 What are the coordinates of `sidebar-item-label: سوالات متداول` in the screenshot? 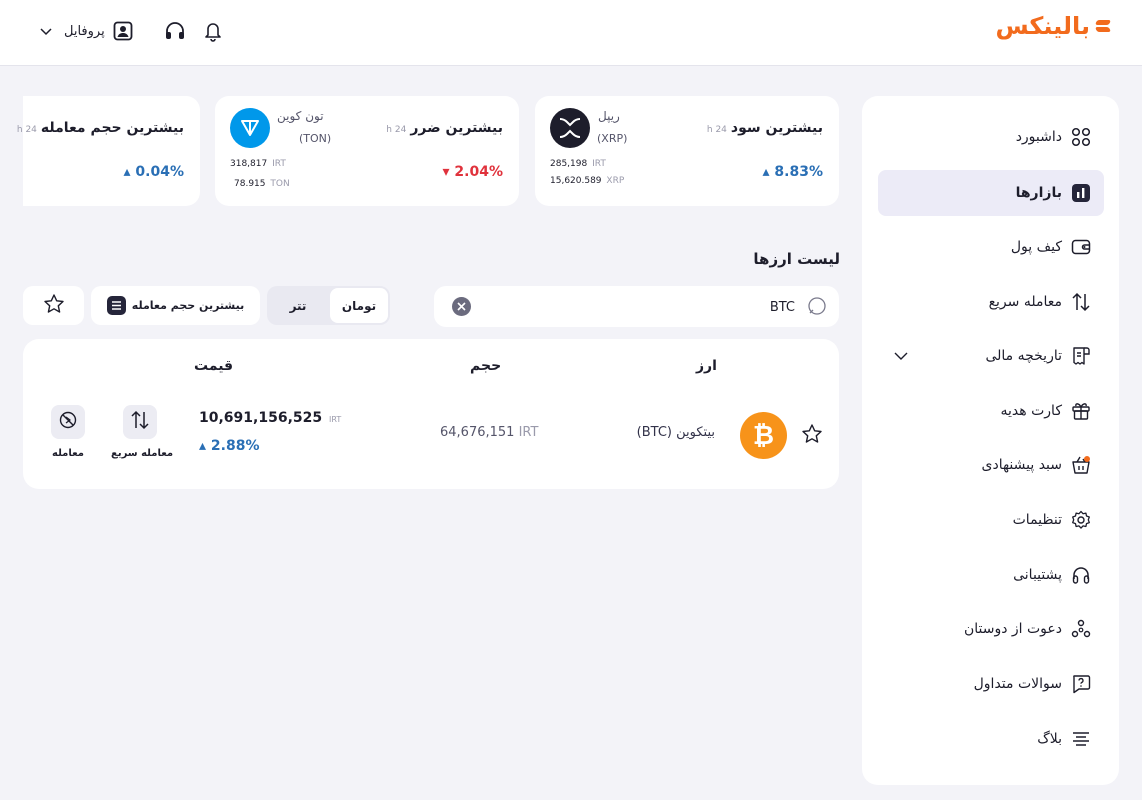 It's located at (1017, 684).